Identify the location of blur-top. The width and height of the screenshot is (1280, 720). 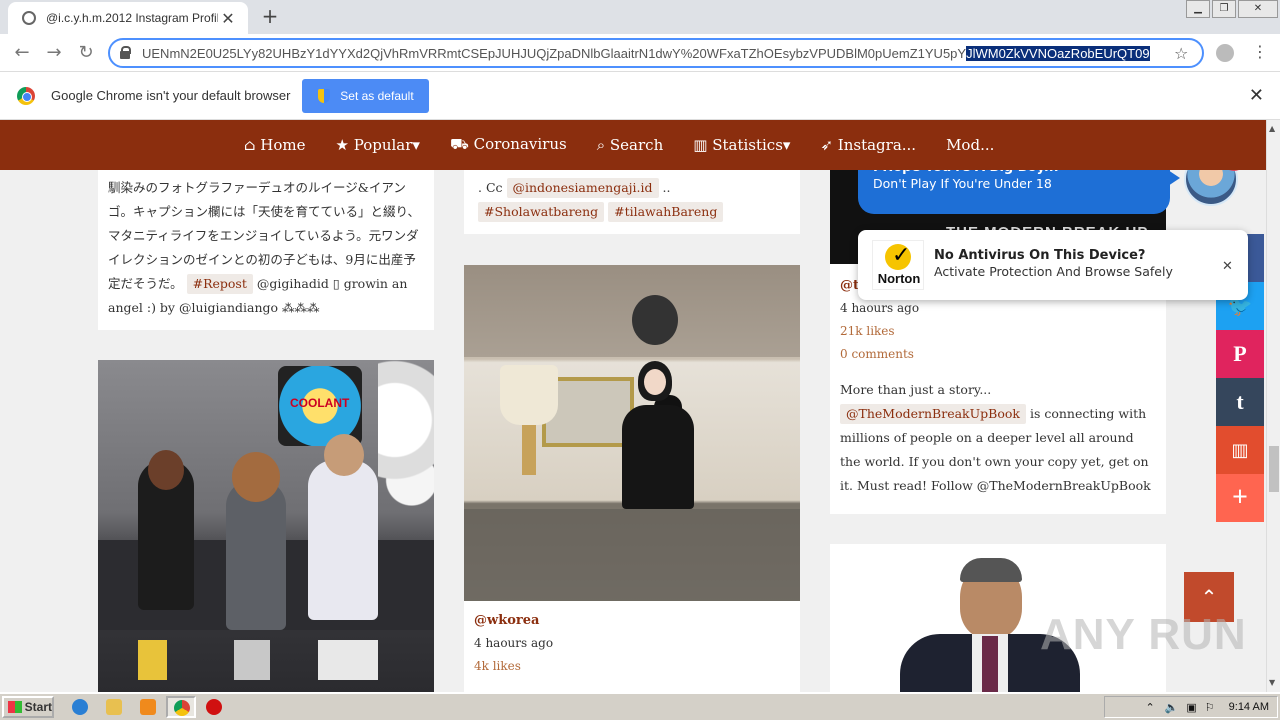
(632, 311).